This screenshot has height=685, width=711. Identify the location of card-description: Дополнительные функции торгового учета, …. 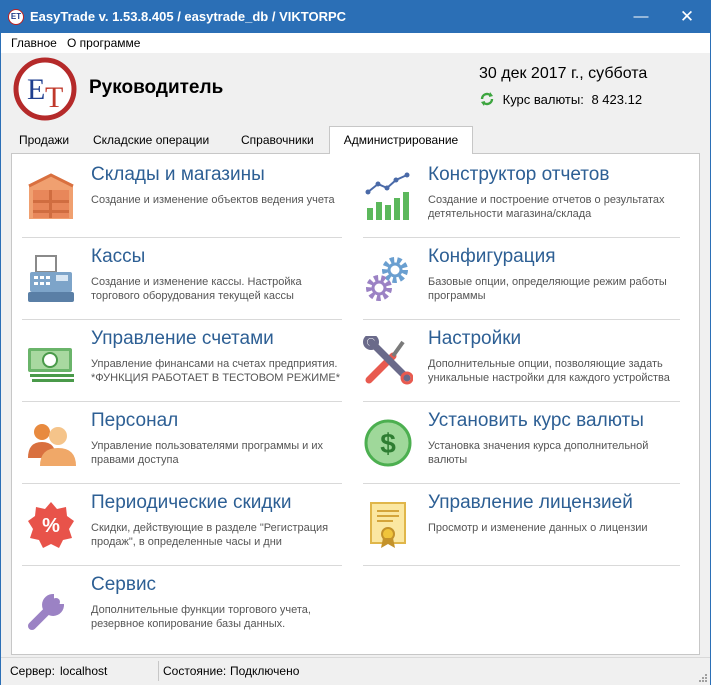
(201, 617).